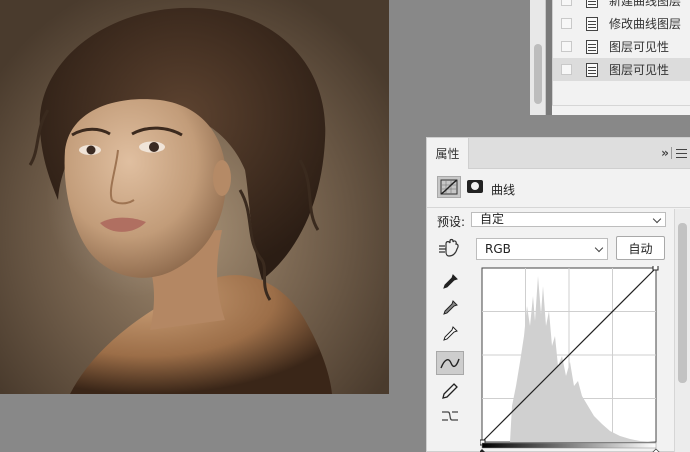 The width and height of the screenshot is (690, 452). What do you see at coordinates (665, 153) in the screenshot?
I see `collapse-panel-icon: ››` at bounding box center [665, 153].